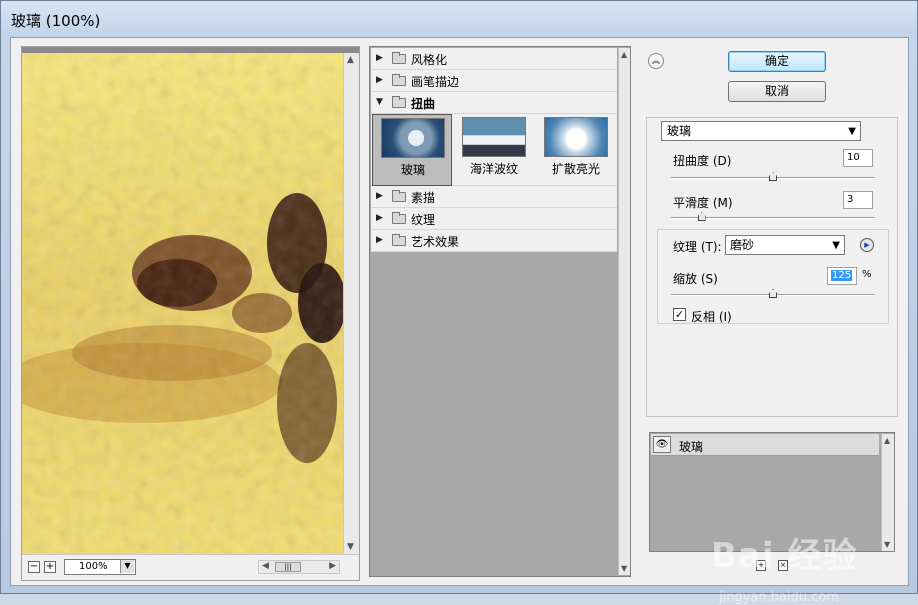 The image size is (918, 605). I want to click on baidu-watermark-url: jingyan.baidu.com, so click(779, 597).